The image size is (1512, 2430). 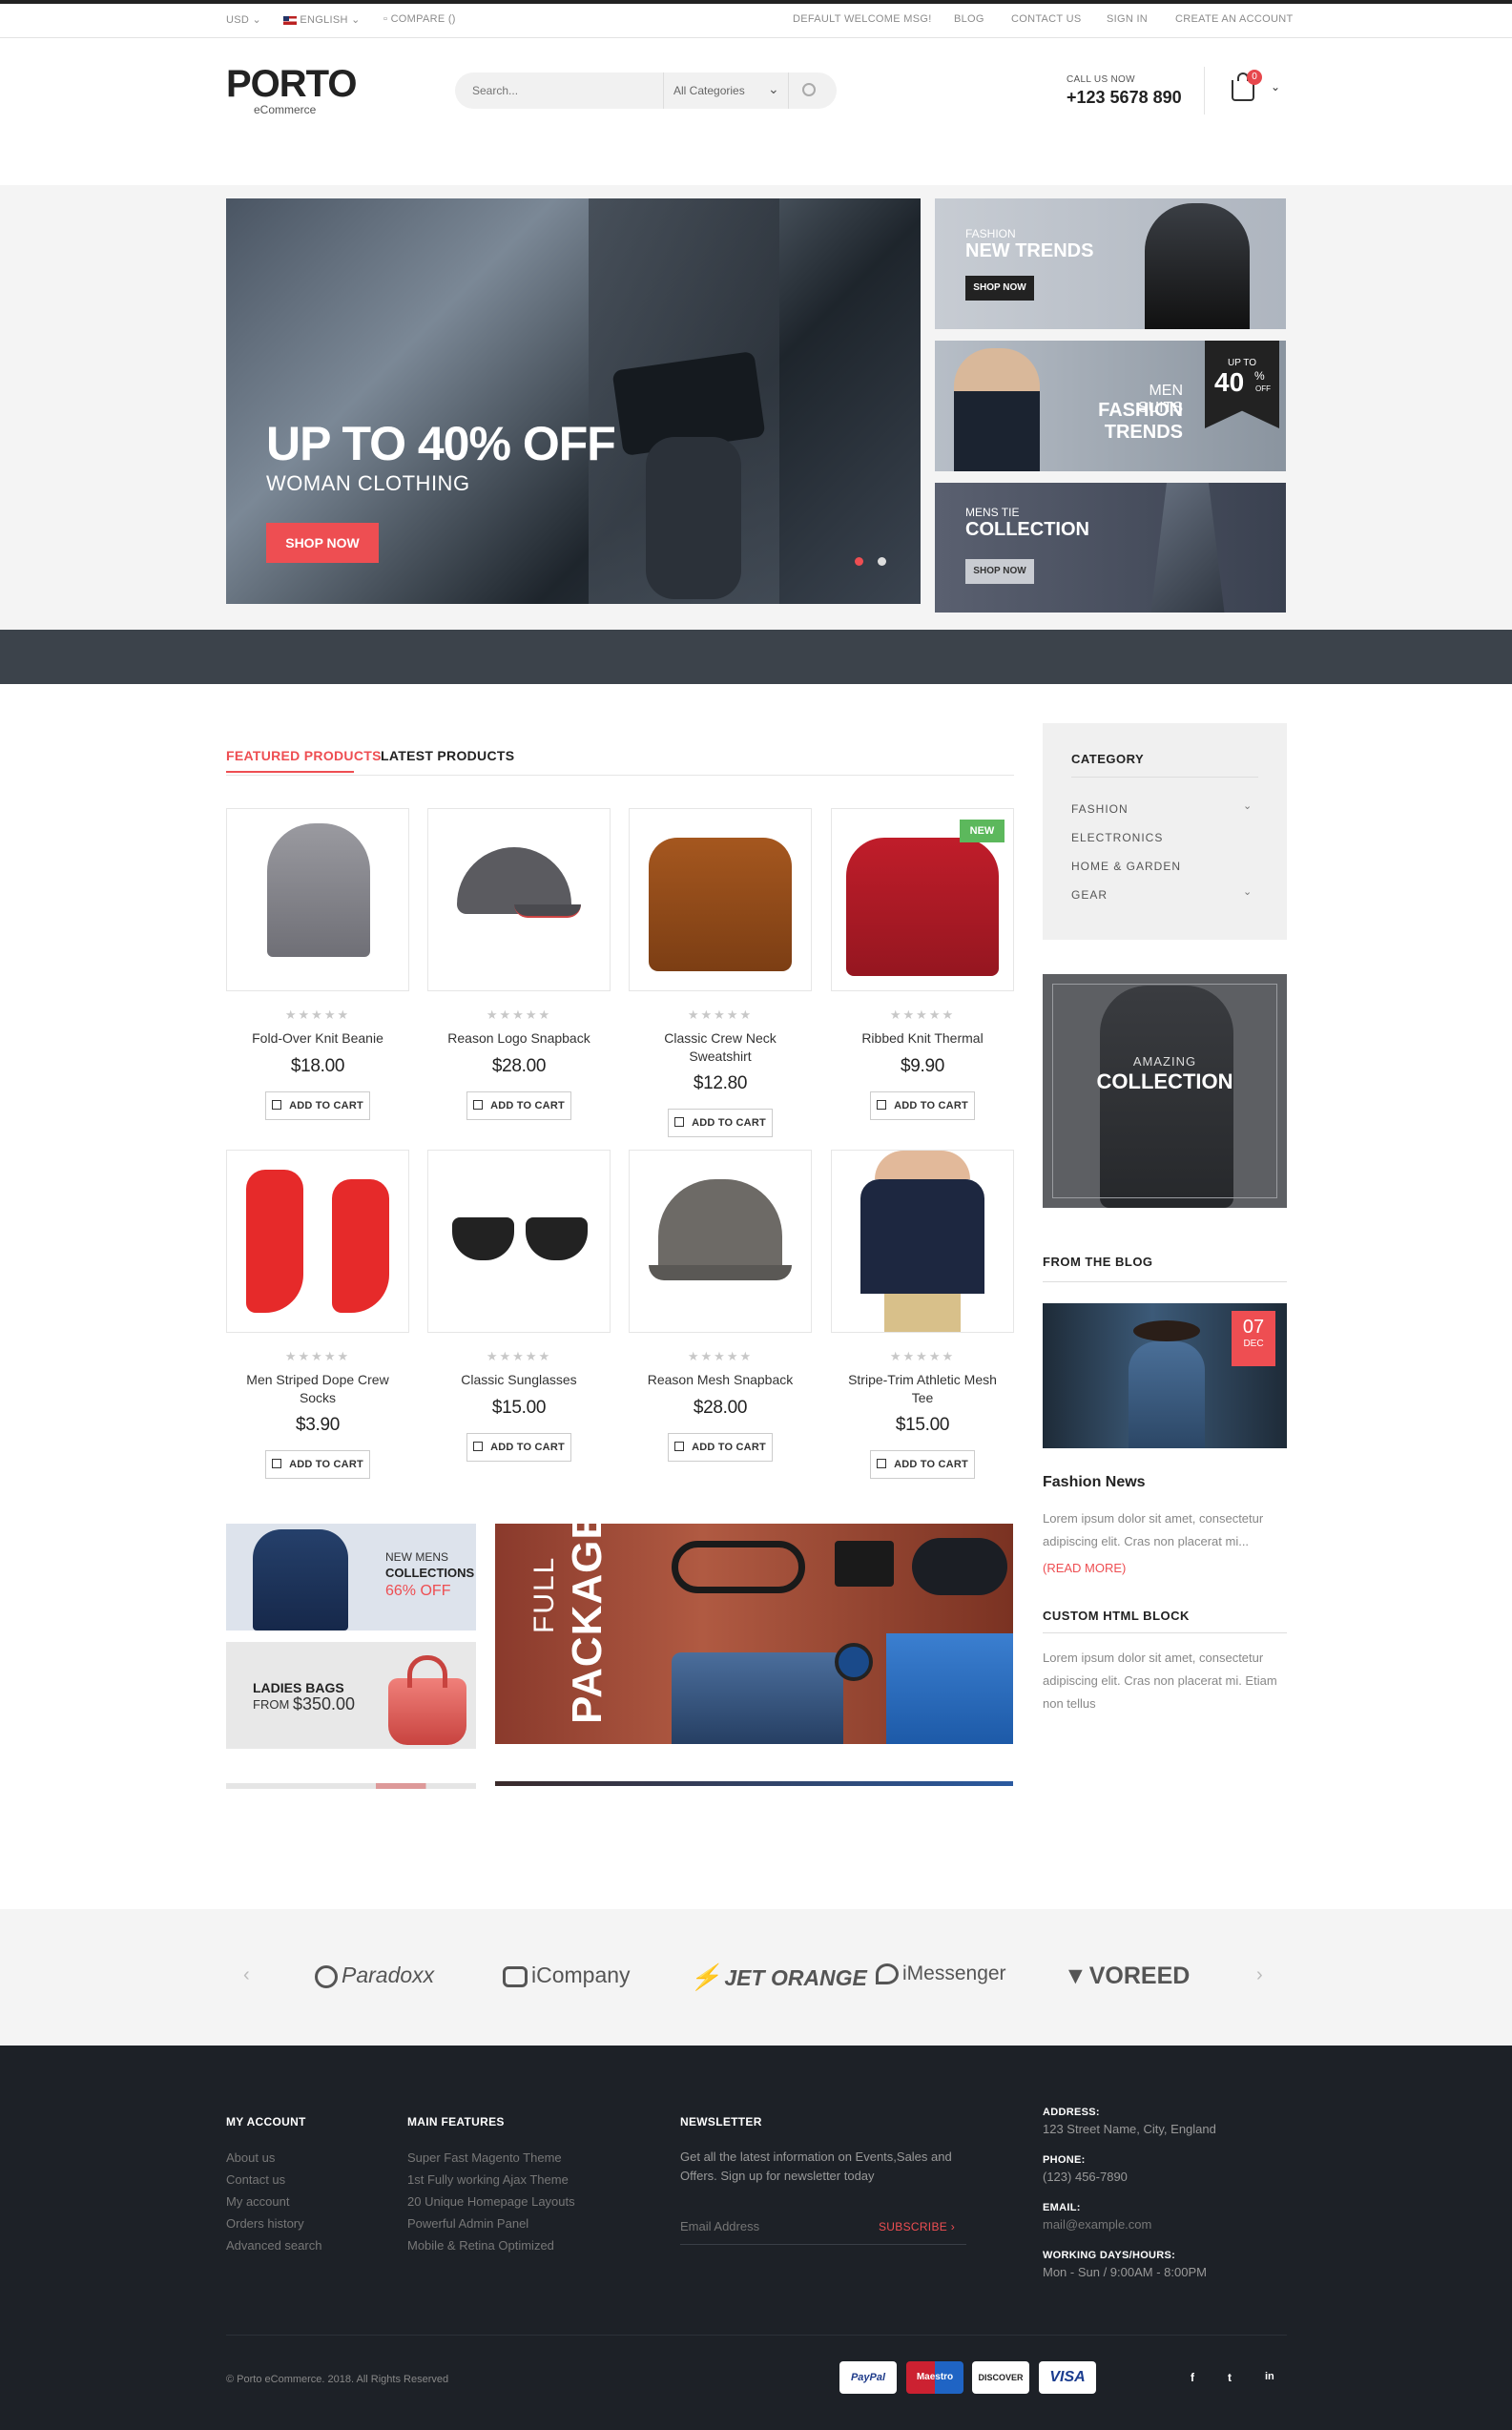 I want to click on logo: PORTO, so click(x=292, y=84).